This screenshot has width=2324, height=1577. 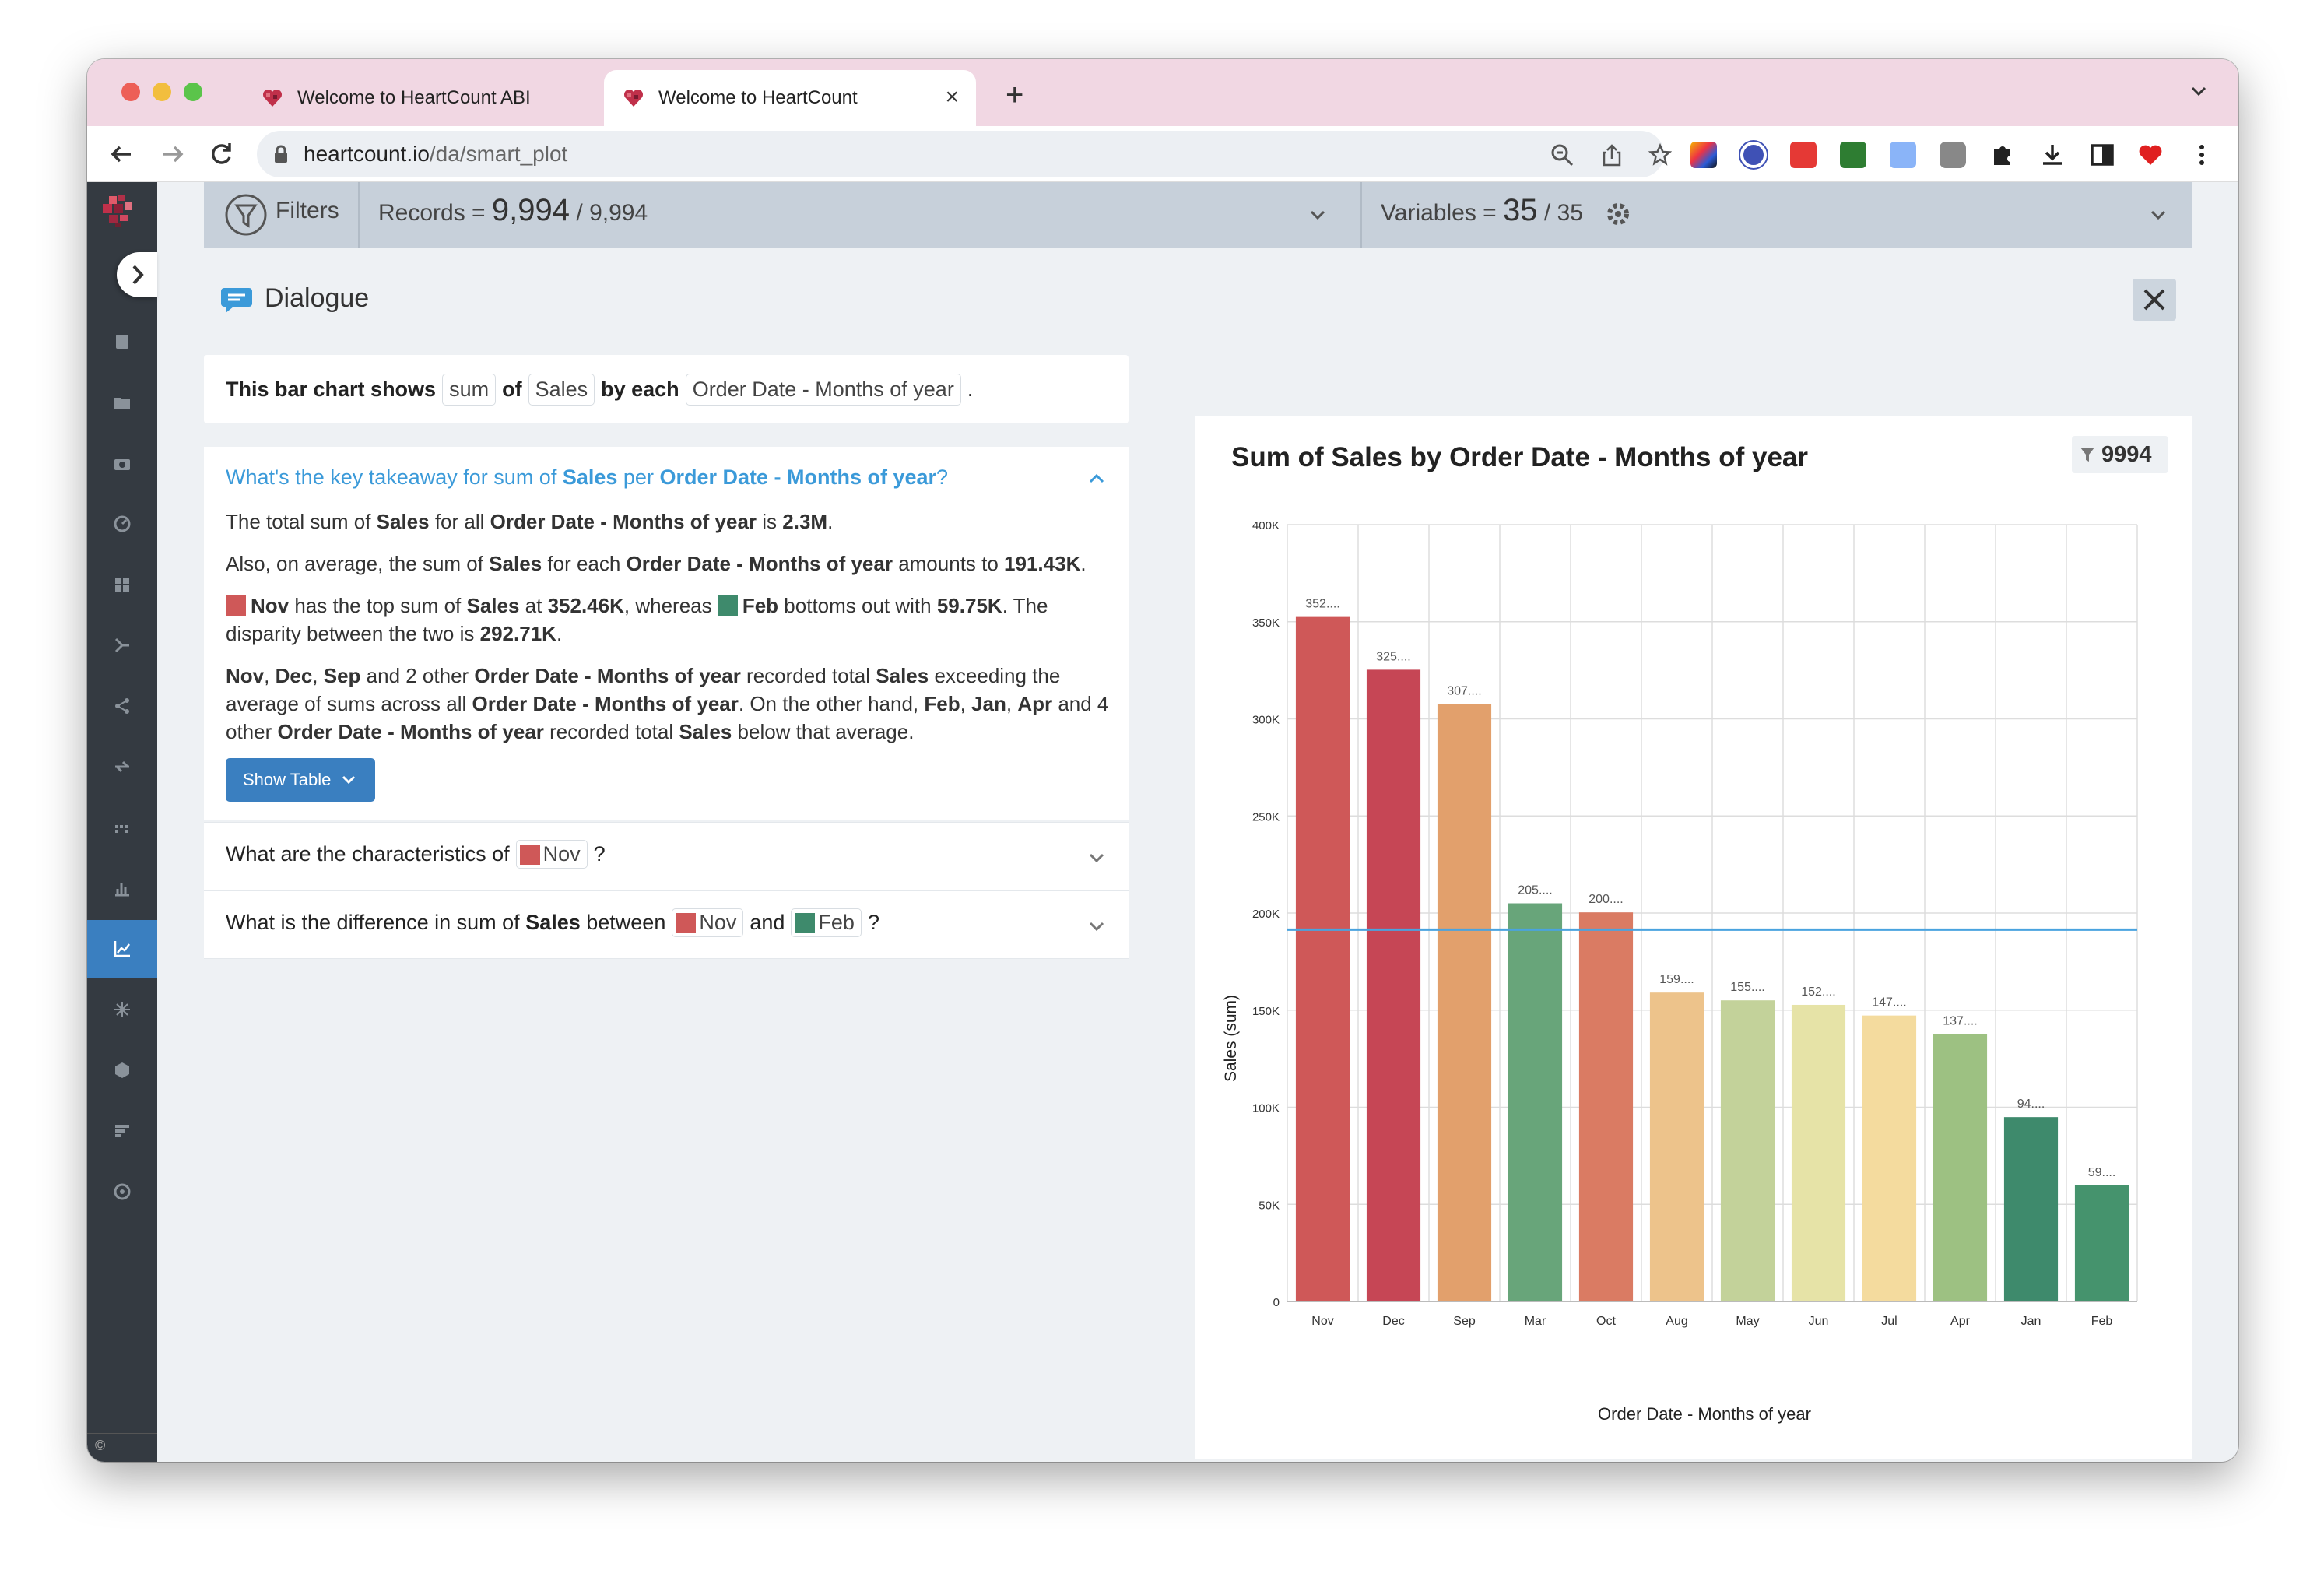 I want to click on sidepanel-icon, so click(x=2102, y=155).